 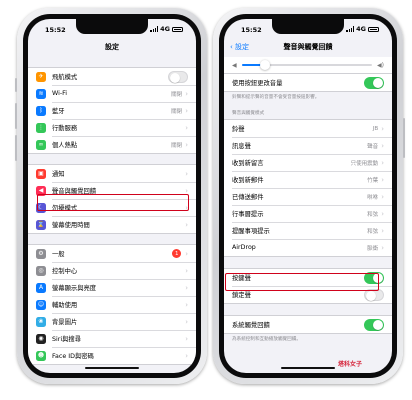 What do you see at coordinates (112, 355) in the screenshot?
I see `settings-row-group3-6: ☻ Face ID與密碼 ›` at bounding box center [112, 355].